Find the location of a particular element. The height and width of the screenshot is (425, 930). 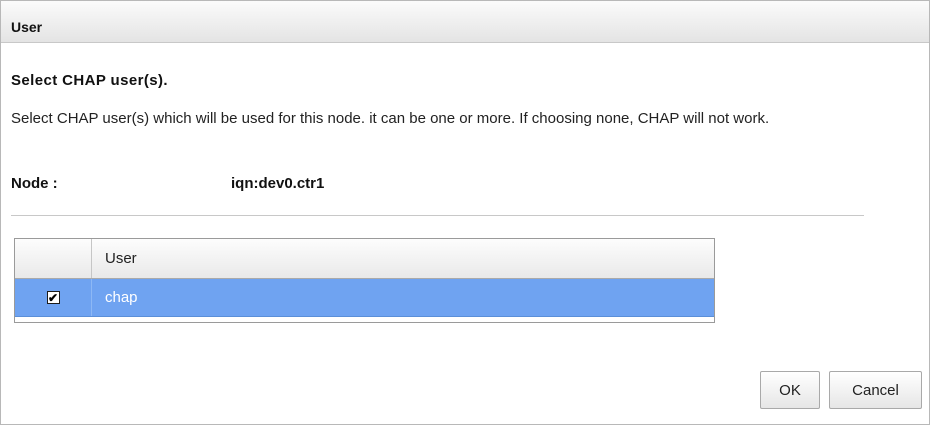

table-row: ✔ chap is located at coordinates (364, 298).